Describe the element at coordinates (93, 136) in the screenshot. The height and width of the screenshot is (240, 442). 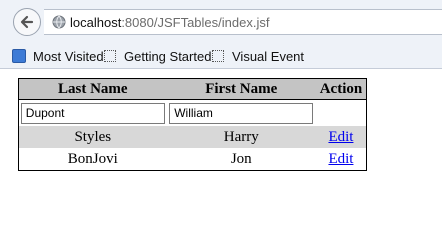
I see `last-name-cell: Styles` at that location.